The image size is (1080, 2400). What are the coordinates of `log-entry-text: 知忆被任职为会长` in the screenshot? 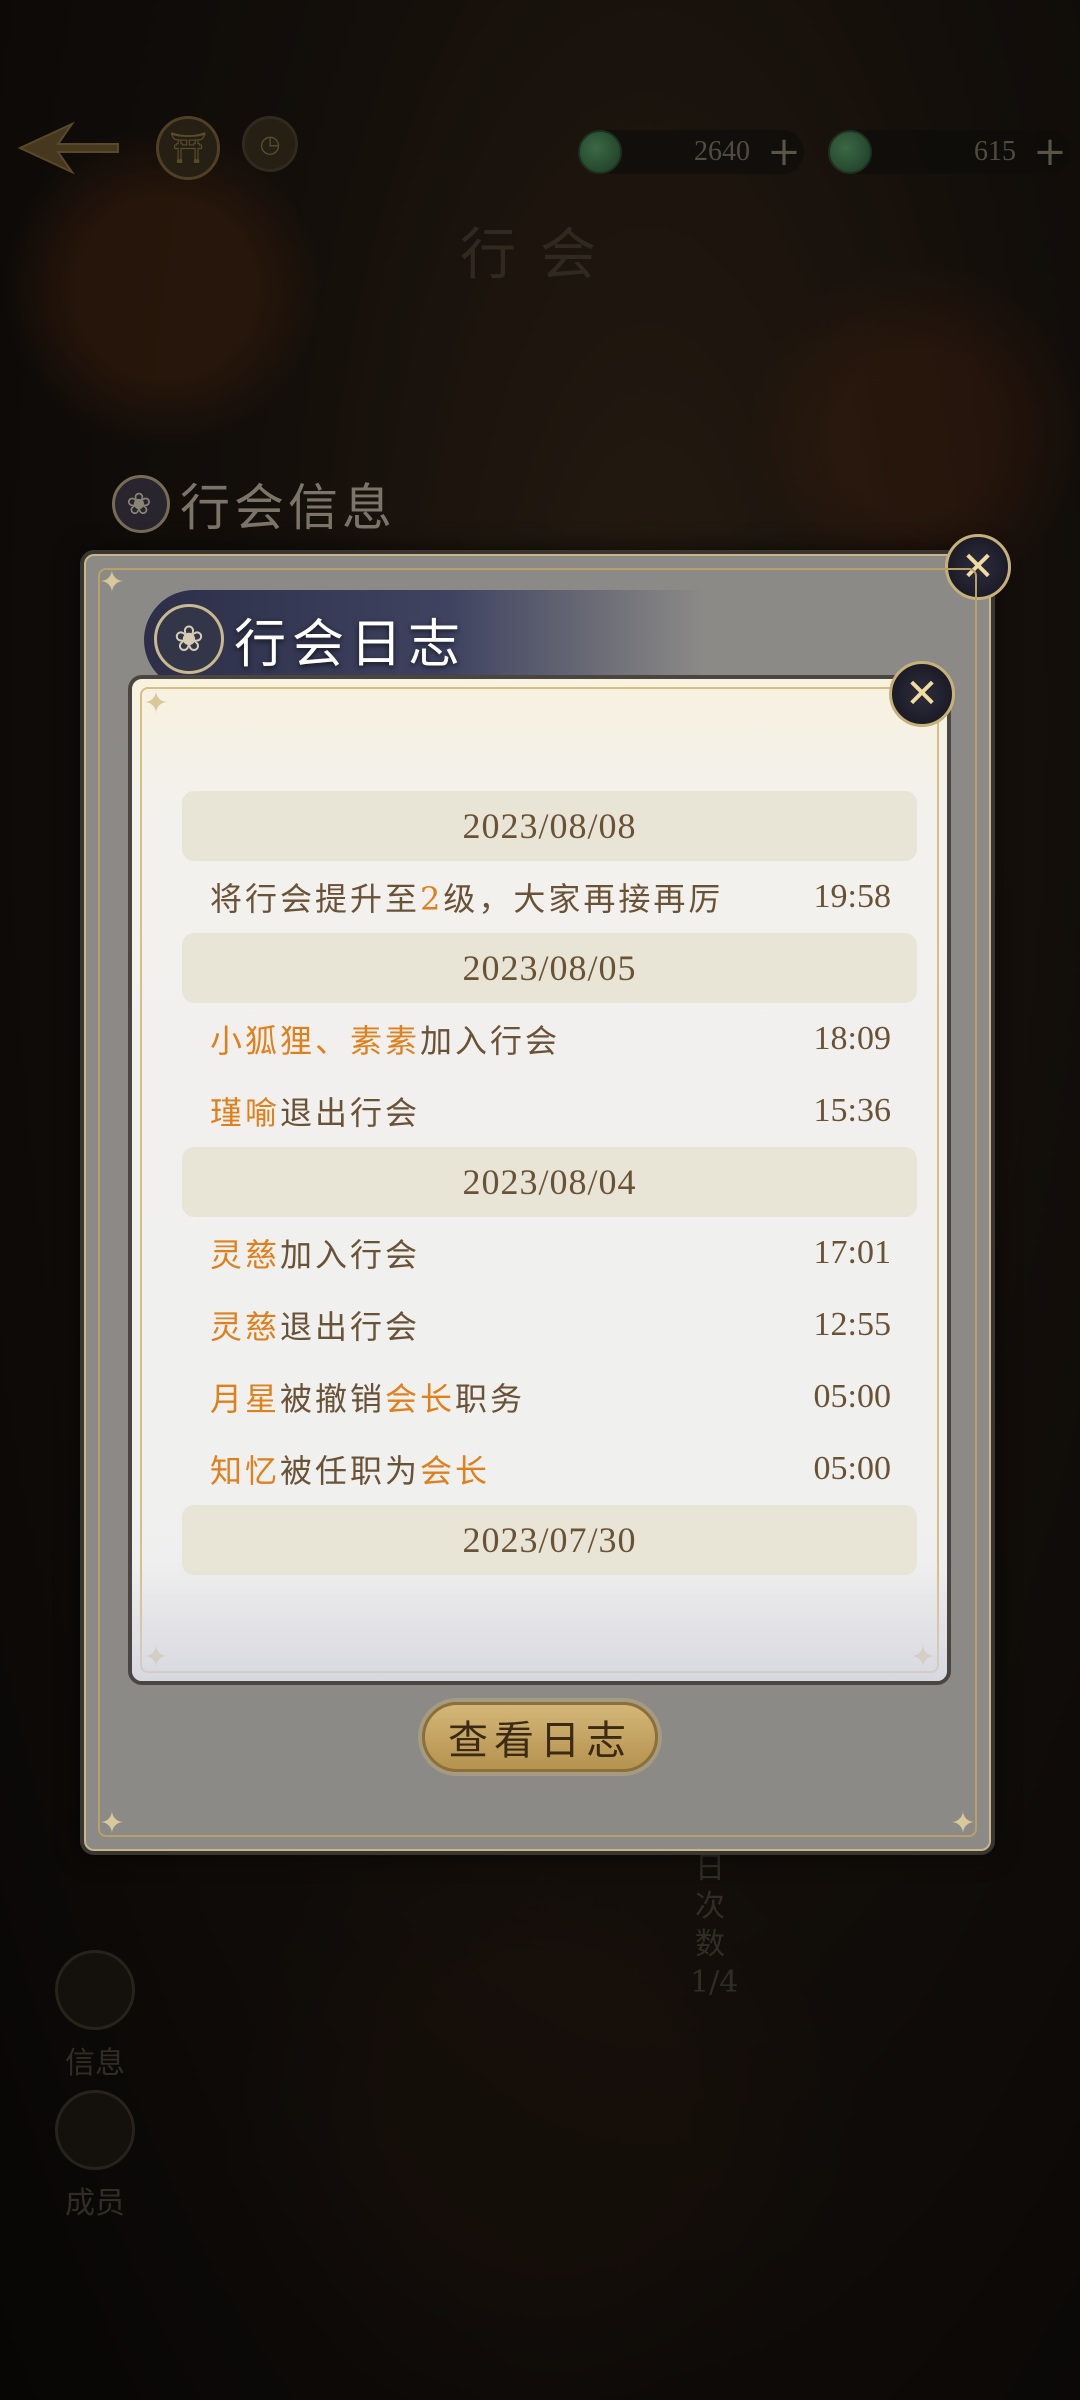 It's located at (350, 1469).